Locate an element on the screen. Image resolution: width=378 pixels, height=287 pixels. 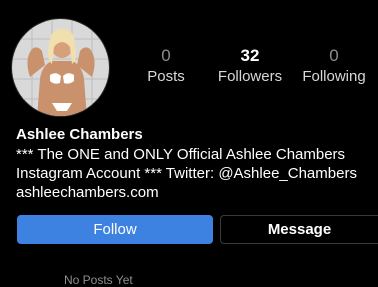
avatar-photo is located at coordinates (60, 67).